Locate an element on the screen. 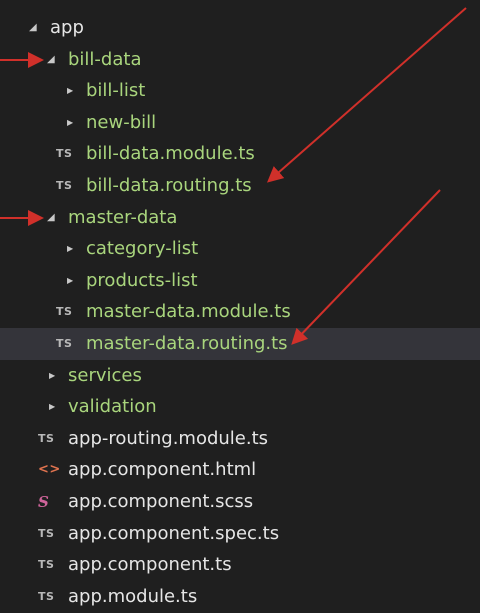 This screenshot has height=613, width=480. folder-label: category-list is located at coordinates (142, 249).